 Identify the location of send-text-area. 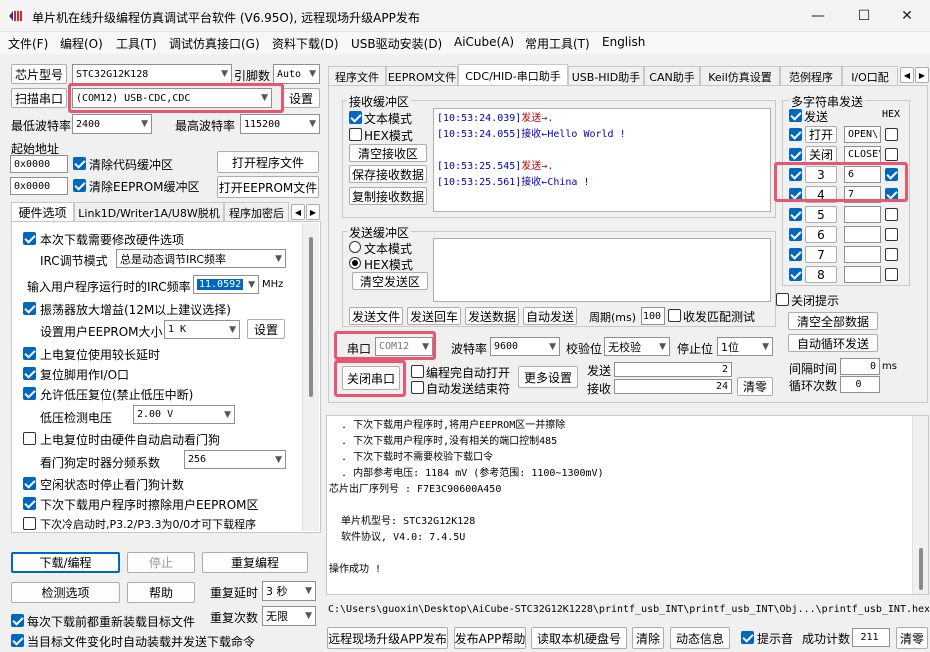
(602, 270).